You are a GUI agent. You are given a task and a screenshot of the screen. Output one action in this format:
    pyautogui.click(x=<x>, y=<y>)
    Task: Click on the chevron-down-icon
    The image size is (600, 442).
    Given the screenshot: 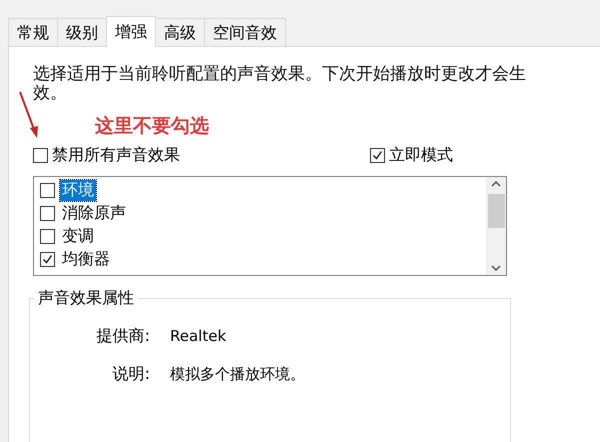 What is the action you would take?
    pyautogui.click(x=496, y=268)
    